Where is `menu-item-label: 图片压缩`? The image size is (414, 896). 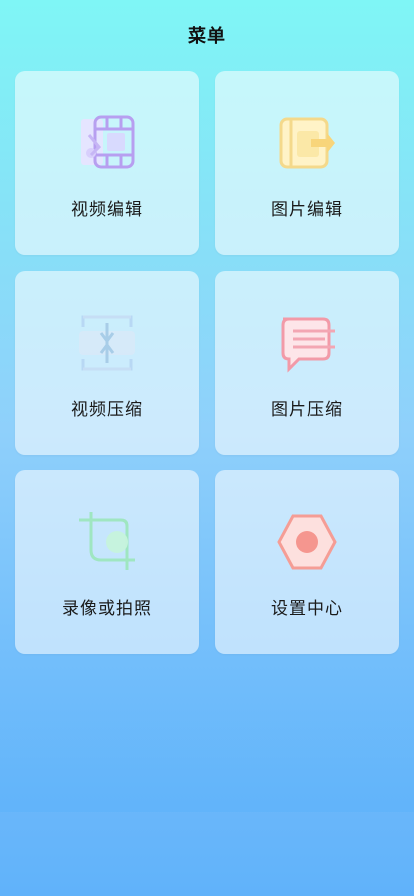 menu-item-label: 图片压缩 is located at coordinates (307, 410).